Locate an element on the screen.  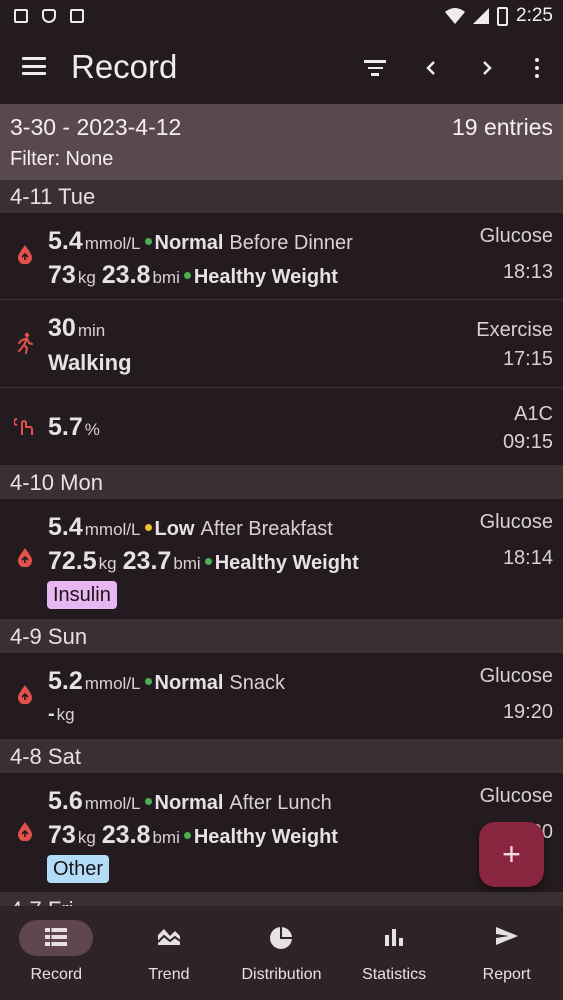
menu-icon is located at coordinates (34, 66).